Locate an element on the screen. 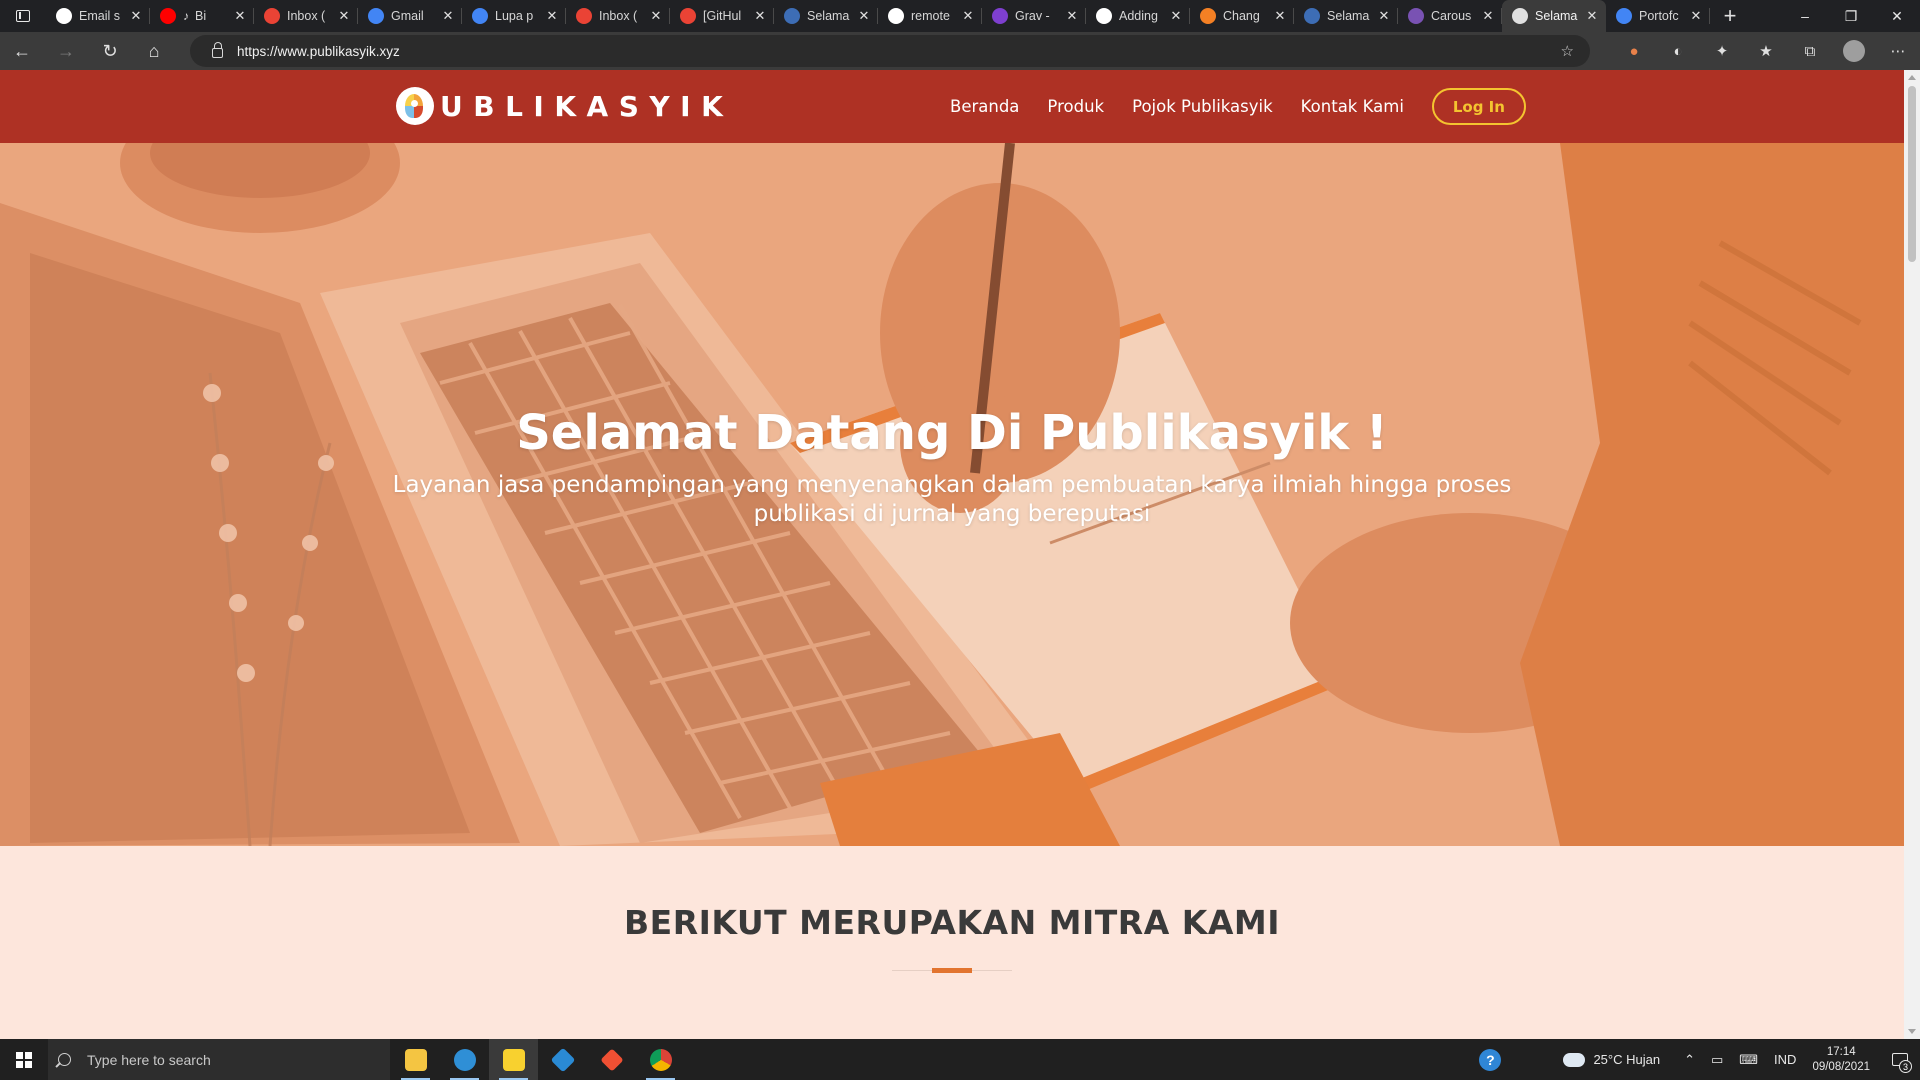 The width and height of the screenshot is (1920, 1080). nav-produk: Produk is located at coordinates (1075, 106).